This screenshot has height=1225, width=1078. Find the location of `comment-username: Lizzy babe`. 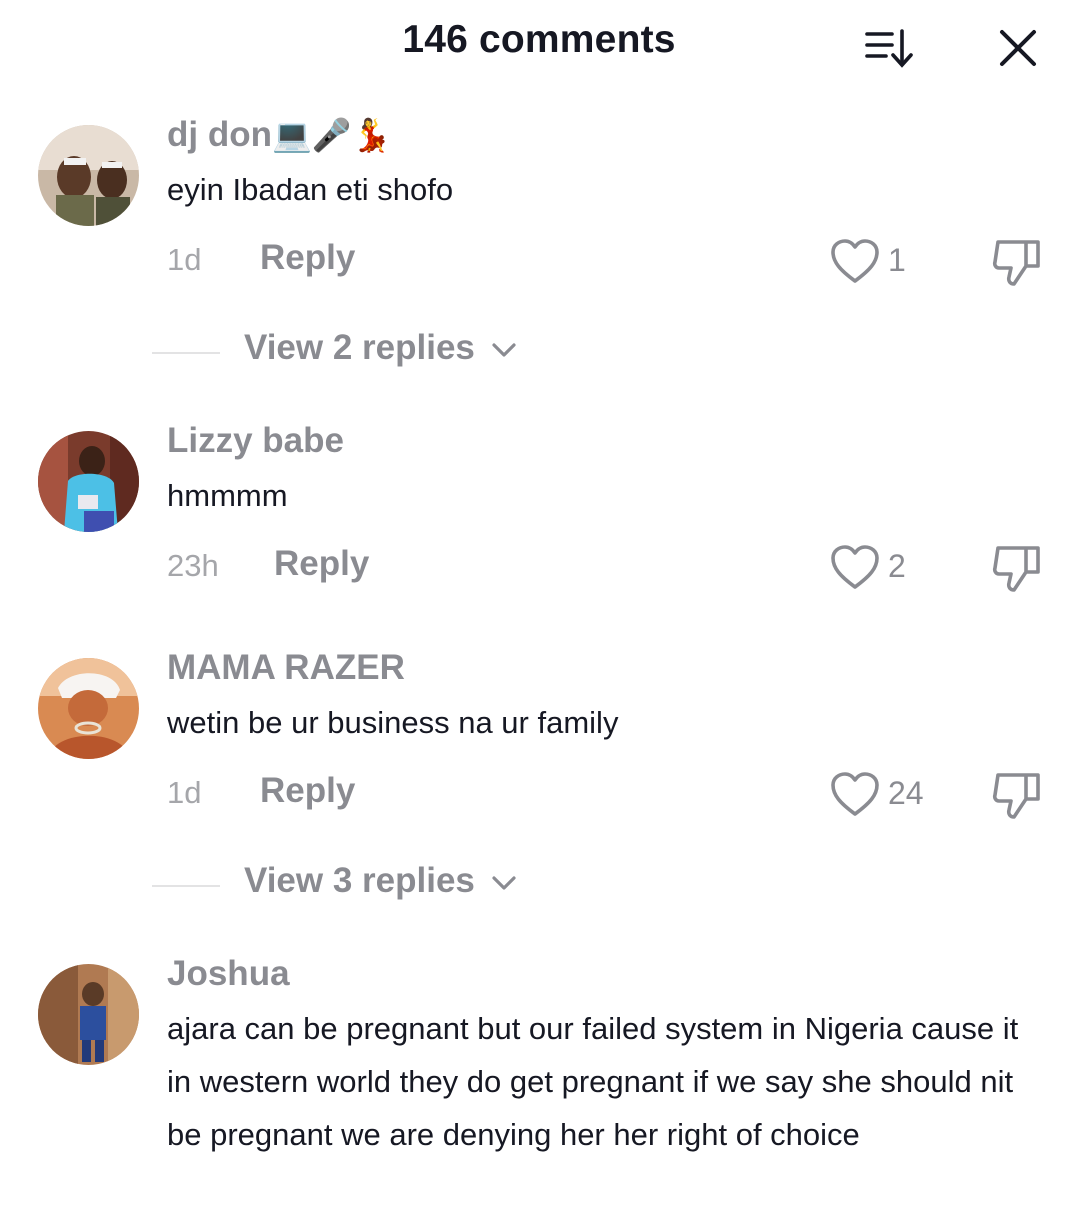

comment-username: Lizzy babe is located at coordinates (255, 441).